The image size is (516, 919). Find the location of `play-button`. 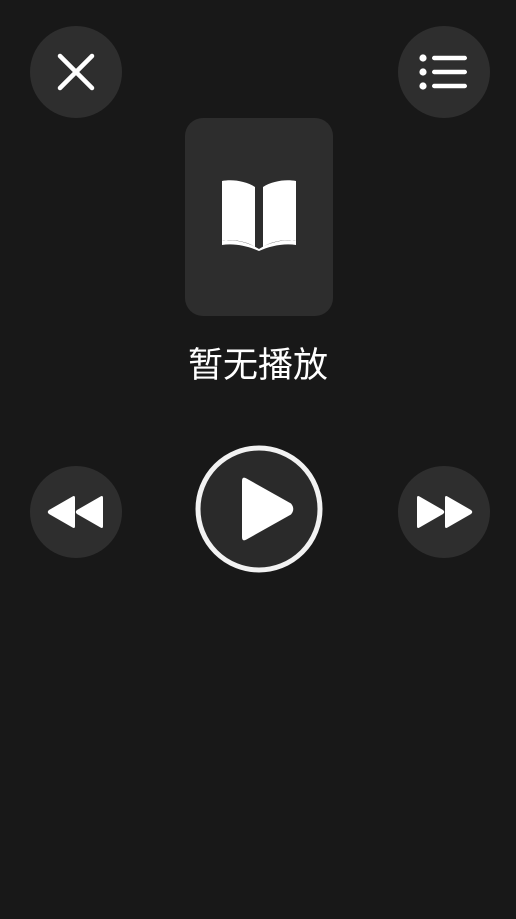

play-button is located at coordinates (259, 511).